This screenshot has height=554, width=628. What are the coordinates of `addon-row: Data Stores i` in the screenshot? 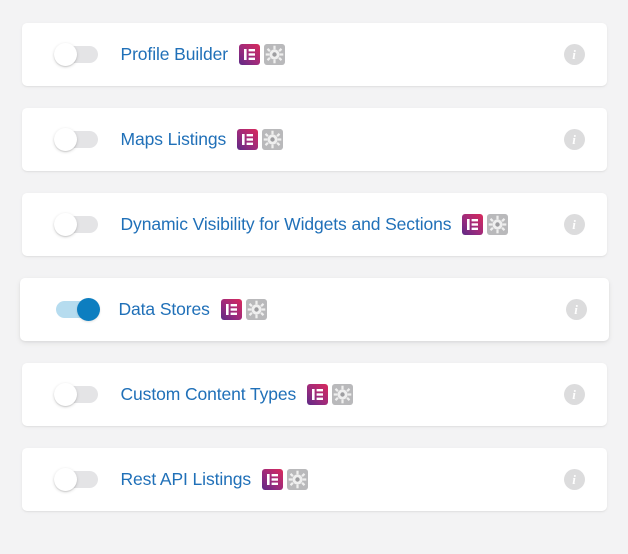 It's located at (314, 309).